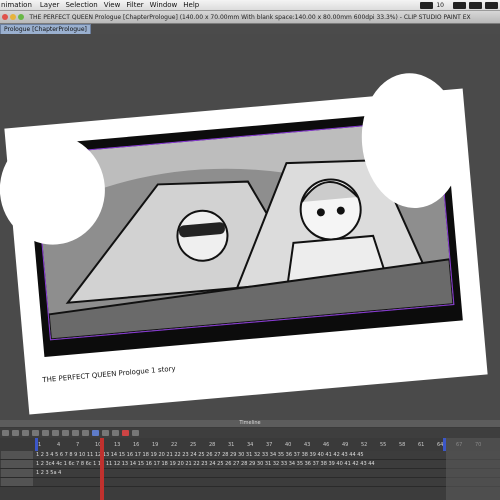 Image resolution: width=500 pixels, height=500 pixels. Describe the element at coordinates (269, 445) in the screenshot. I see `ruler-label: 37` at that location.